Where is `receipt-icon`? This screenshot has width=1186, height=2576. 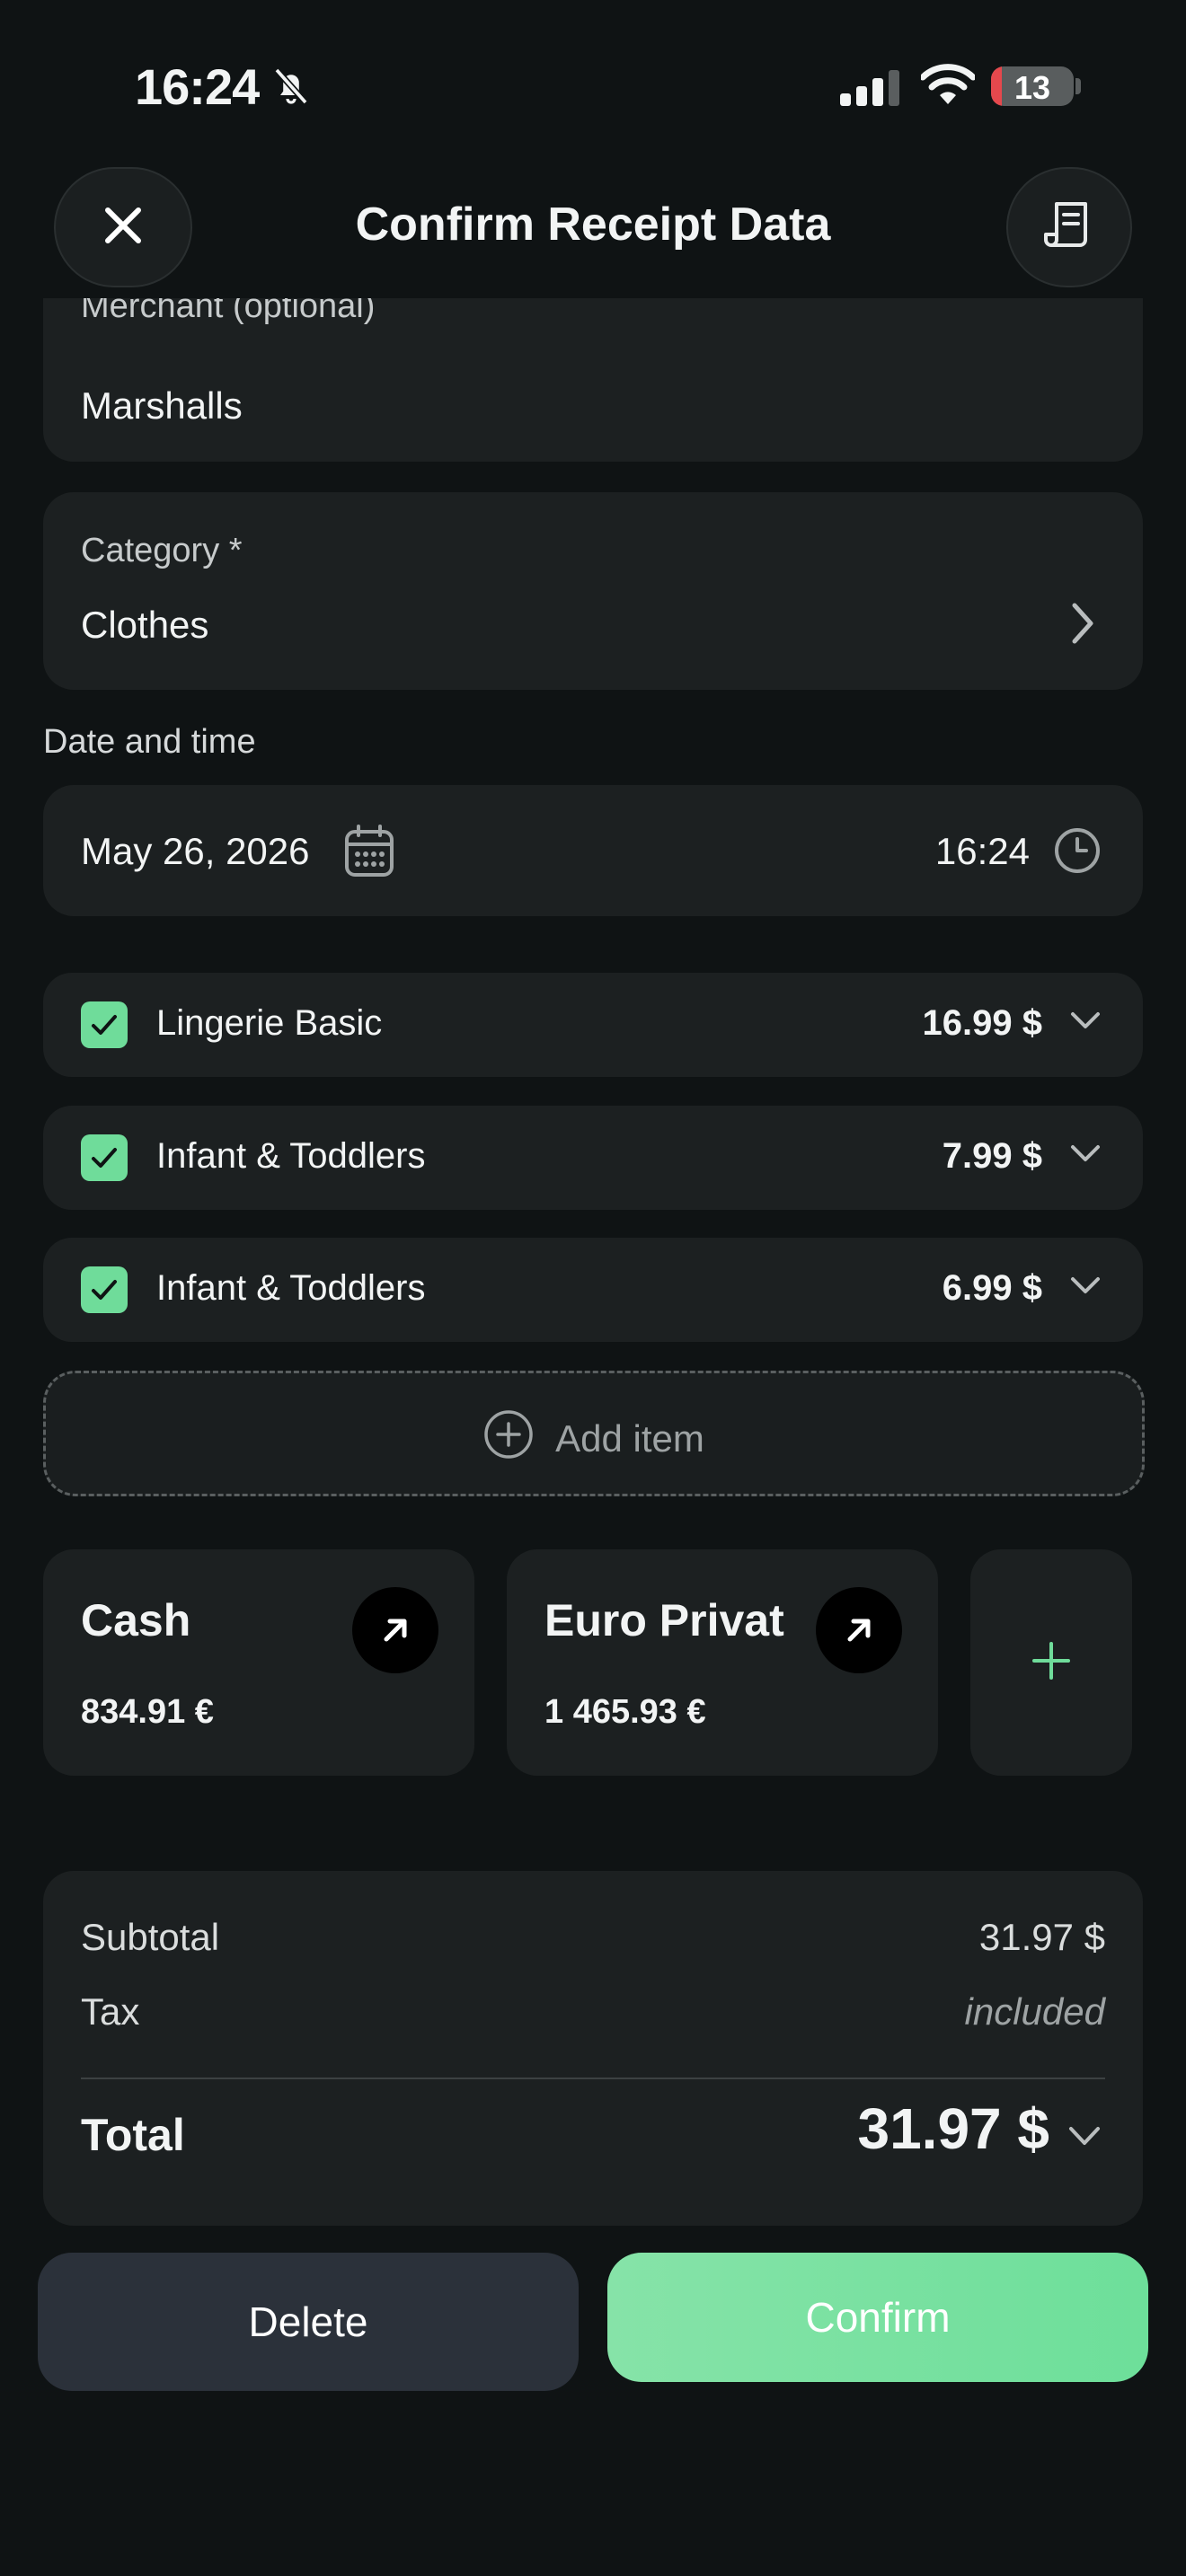
receipt-icon is located at coordinates (1069, 227).